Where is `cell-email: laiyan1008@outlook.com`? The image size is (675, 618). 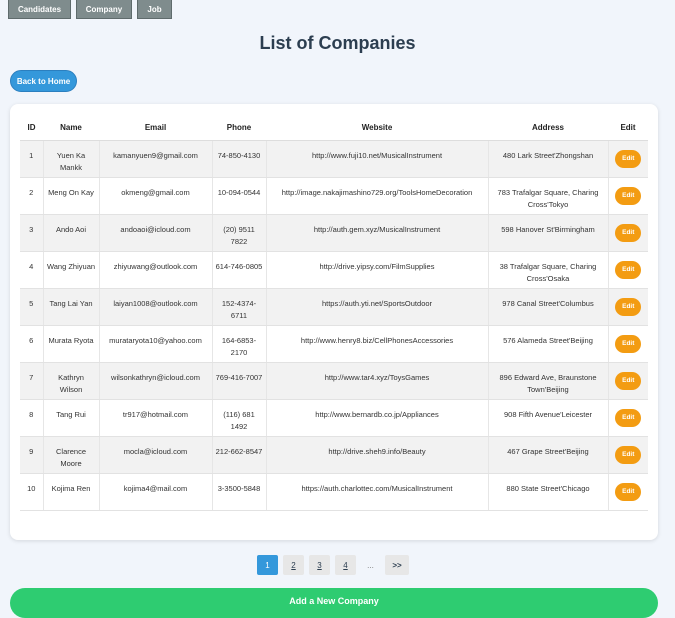 cell-email: laiyan1008@outlook.com is located at coordinates (156, 307).